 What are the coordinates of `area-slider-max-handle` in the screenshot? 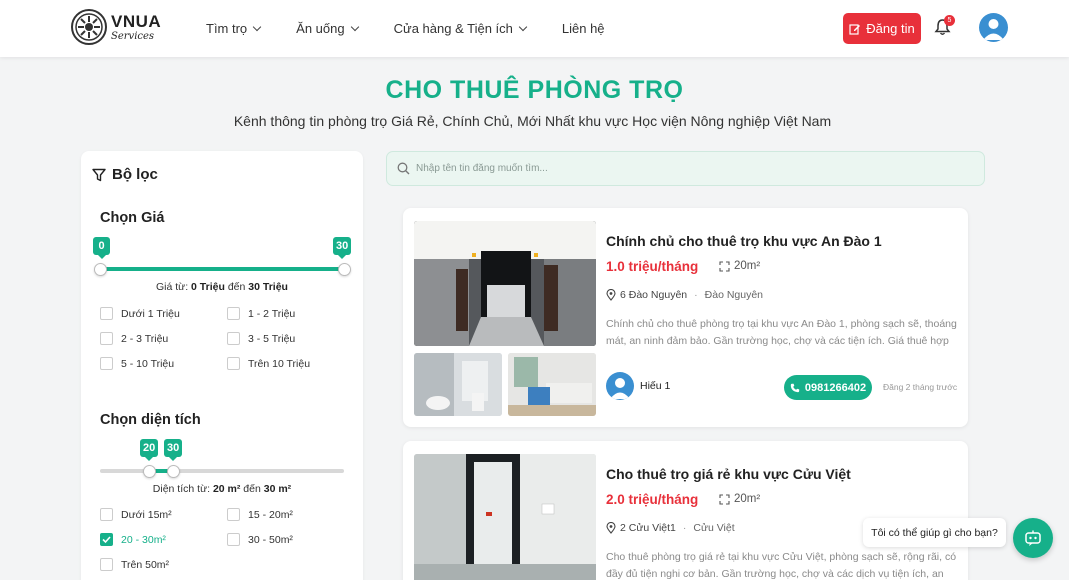 It's located at (173, 471).